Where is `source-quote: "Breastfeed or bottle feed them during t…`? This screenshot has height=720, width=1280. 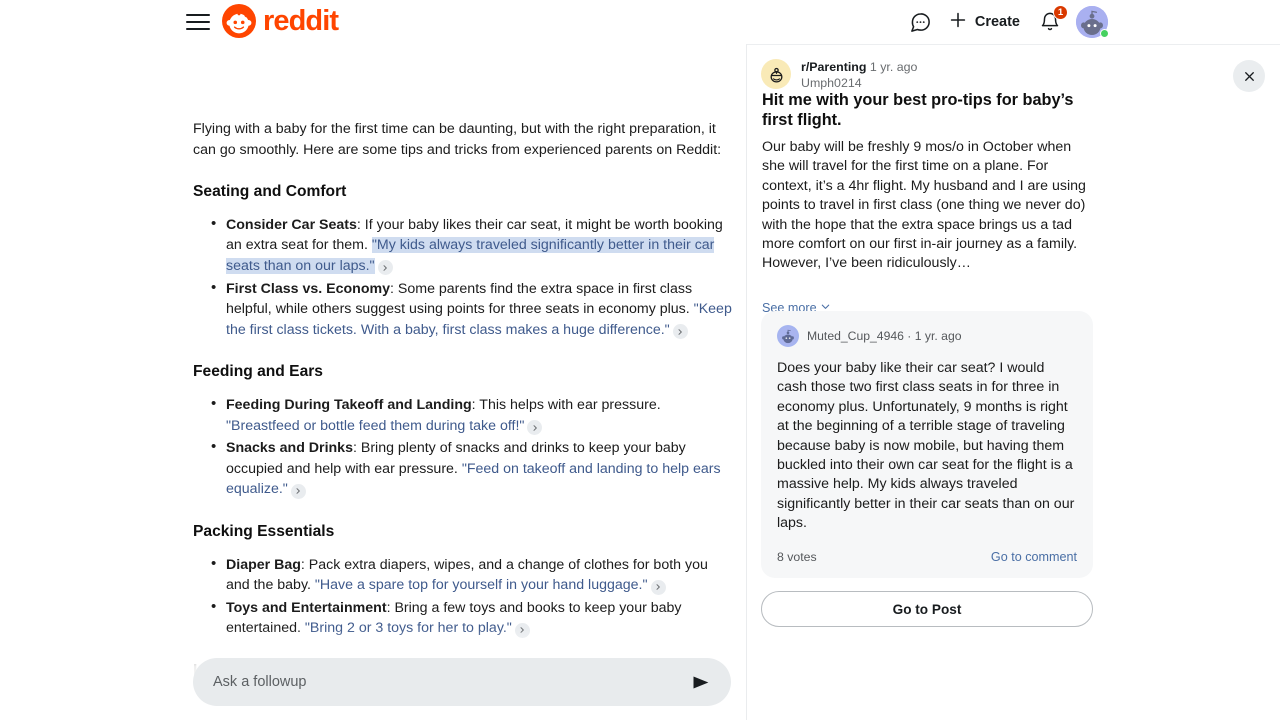
source-quote: "Breastfeed or bottle feed them during t… is located at coordinates (375, 426).